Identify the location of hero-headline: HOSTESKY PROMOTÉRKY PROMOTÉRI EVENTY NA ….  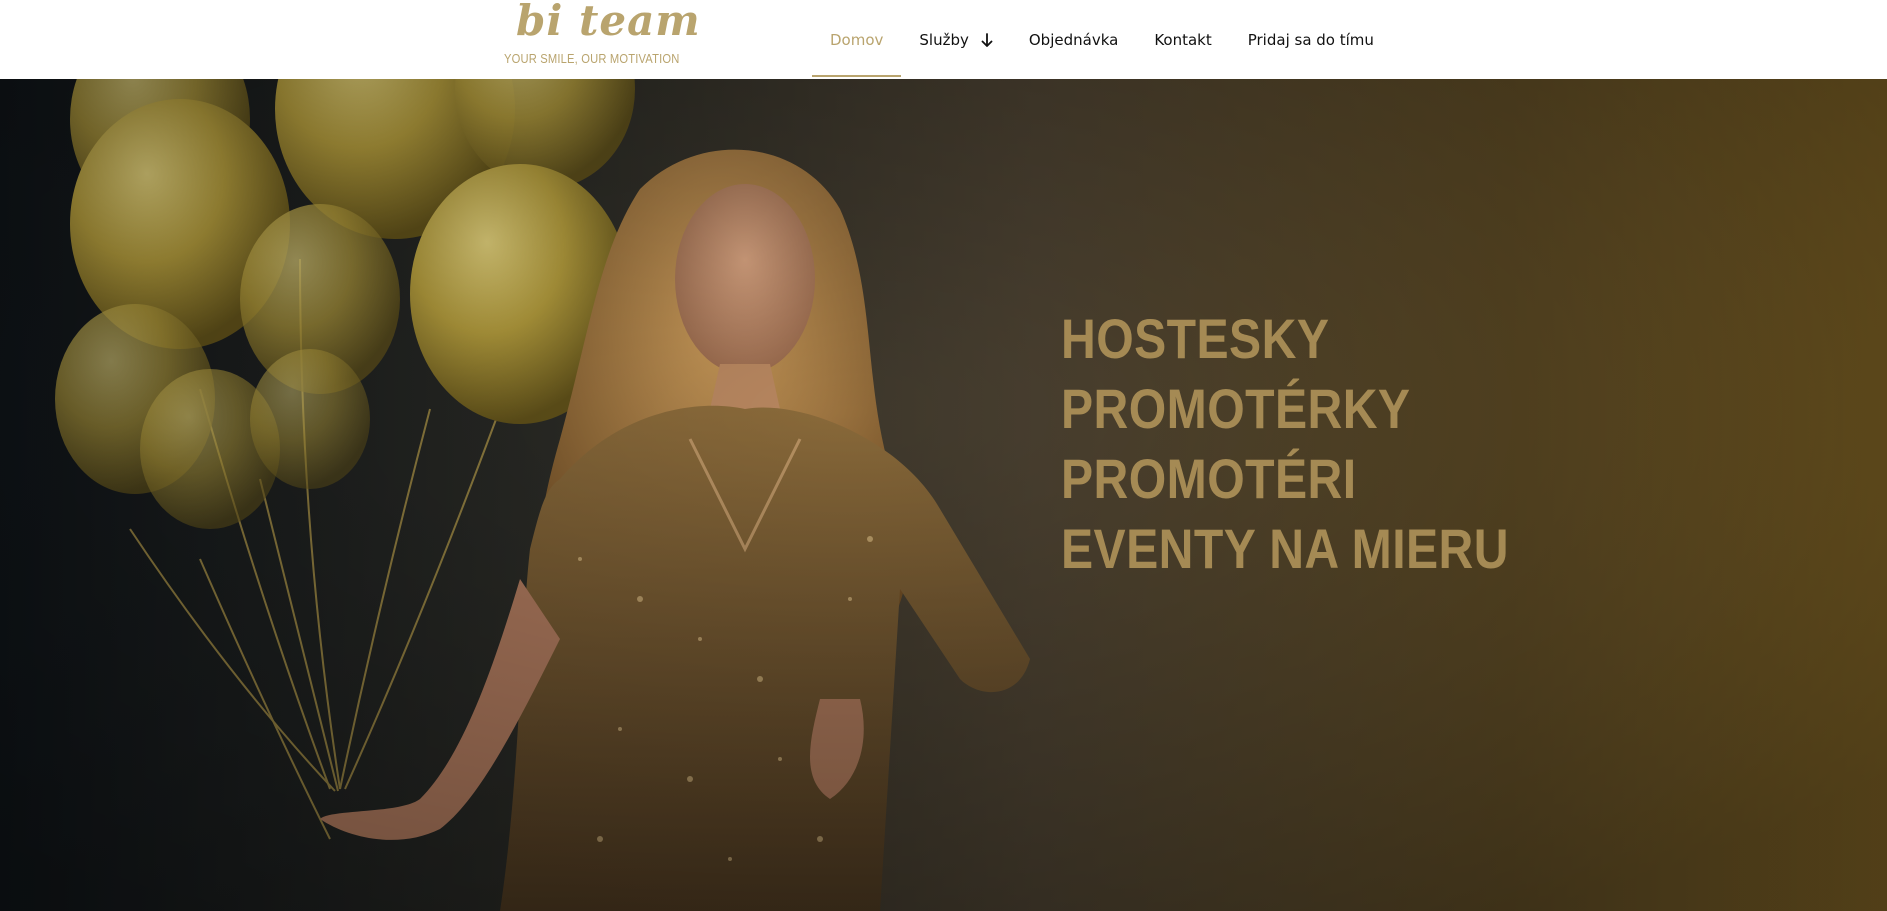
(1321, 444).